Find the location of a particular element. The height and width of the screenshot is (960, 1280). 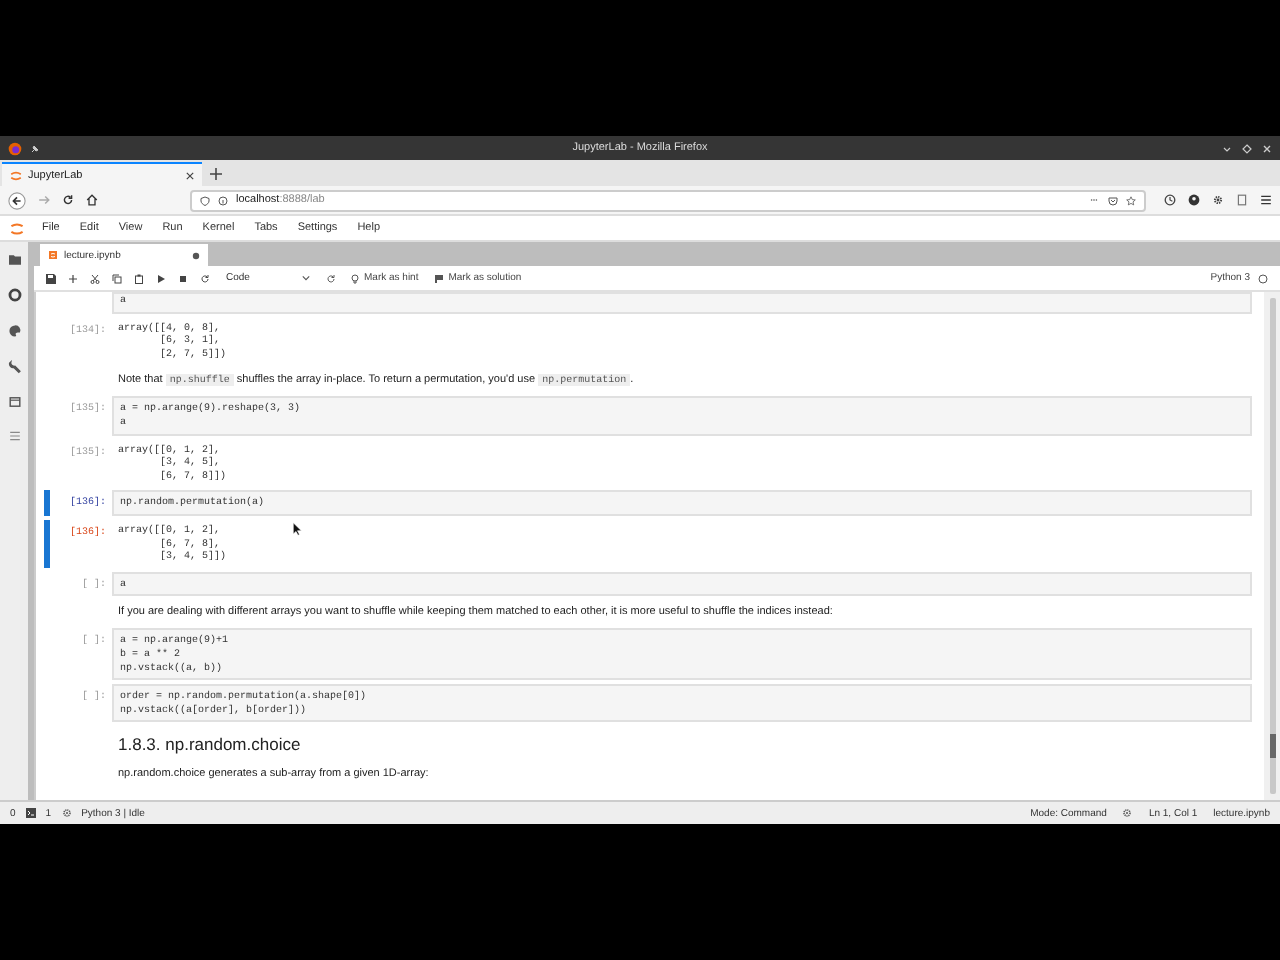

section-heading: 1.8.3. np.random.choice is located at coordinates (209, 745).